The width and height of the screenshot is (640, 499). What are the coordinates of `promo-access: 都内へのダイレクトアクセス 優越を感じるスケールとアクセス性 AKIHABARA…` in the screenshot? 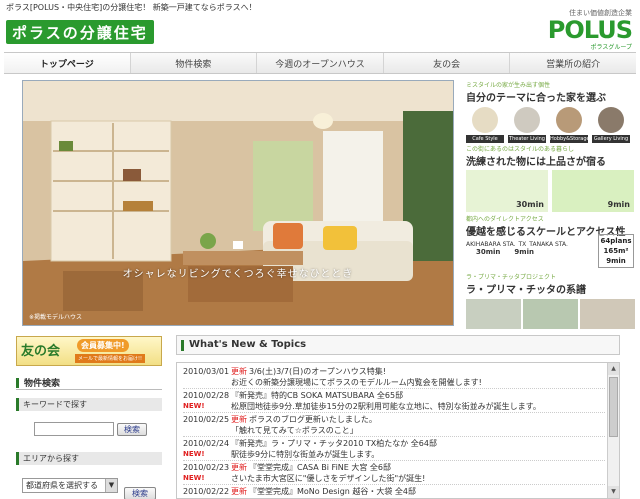 It's located at (551, 244).